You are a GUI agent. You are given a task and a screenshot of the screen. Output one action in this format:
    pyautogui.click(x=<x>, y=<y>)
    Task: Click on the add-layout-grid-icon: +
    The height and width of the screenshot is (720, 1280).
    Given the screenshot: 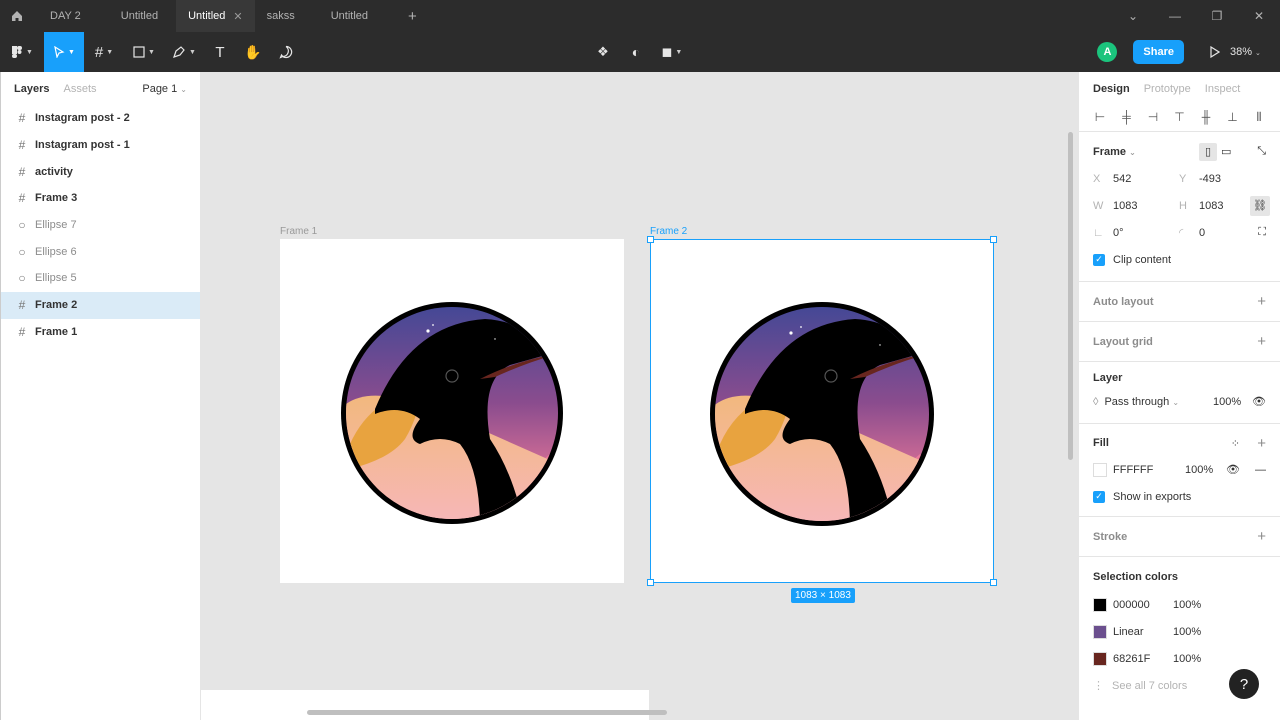 What is the action you would take?
    pyautogui.click(x=1261, y=341)
    